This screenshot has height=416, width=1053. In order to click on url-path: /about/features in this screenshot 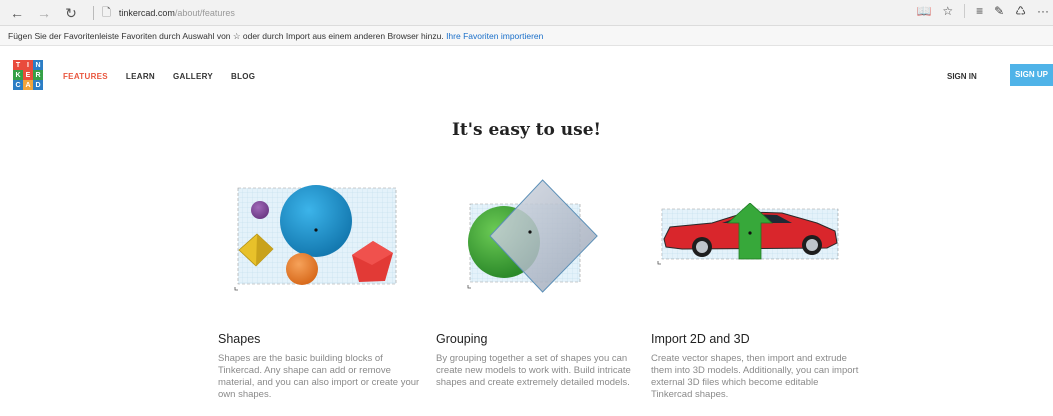, I will do `click(204, 13)`.